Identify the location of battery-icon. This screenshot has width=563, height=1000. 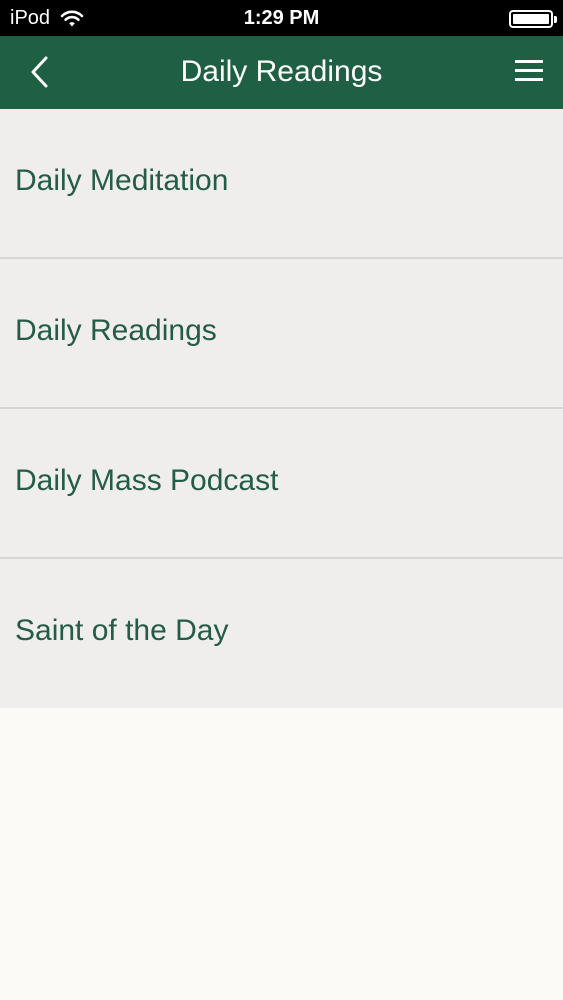
(533, 19).